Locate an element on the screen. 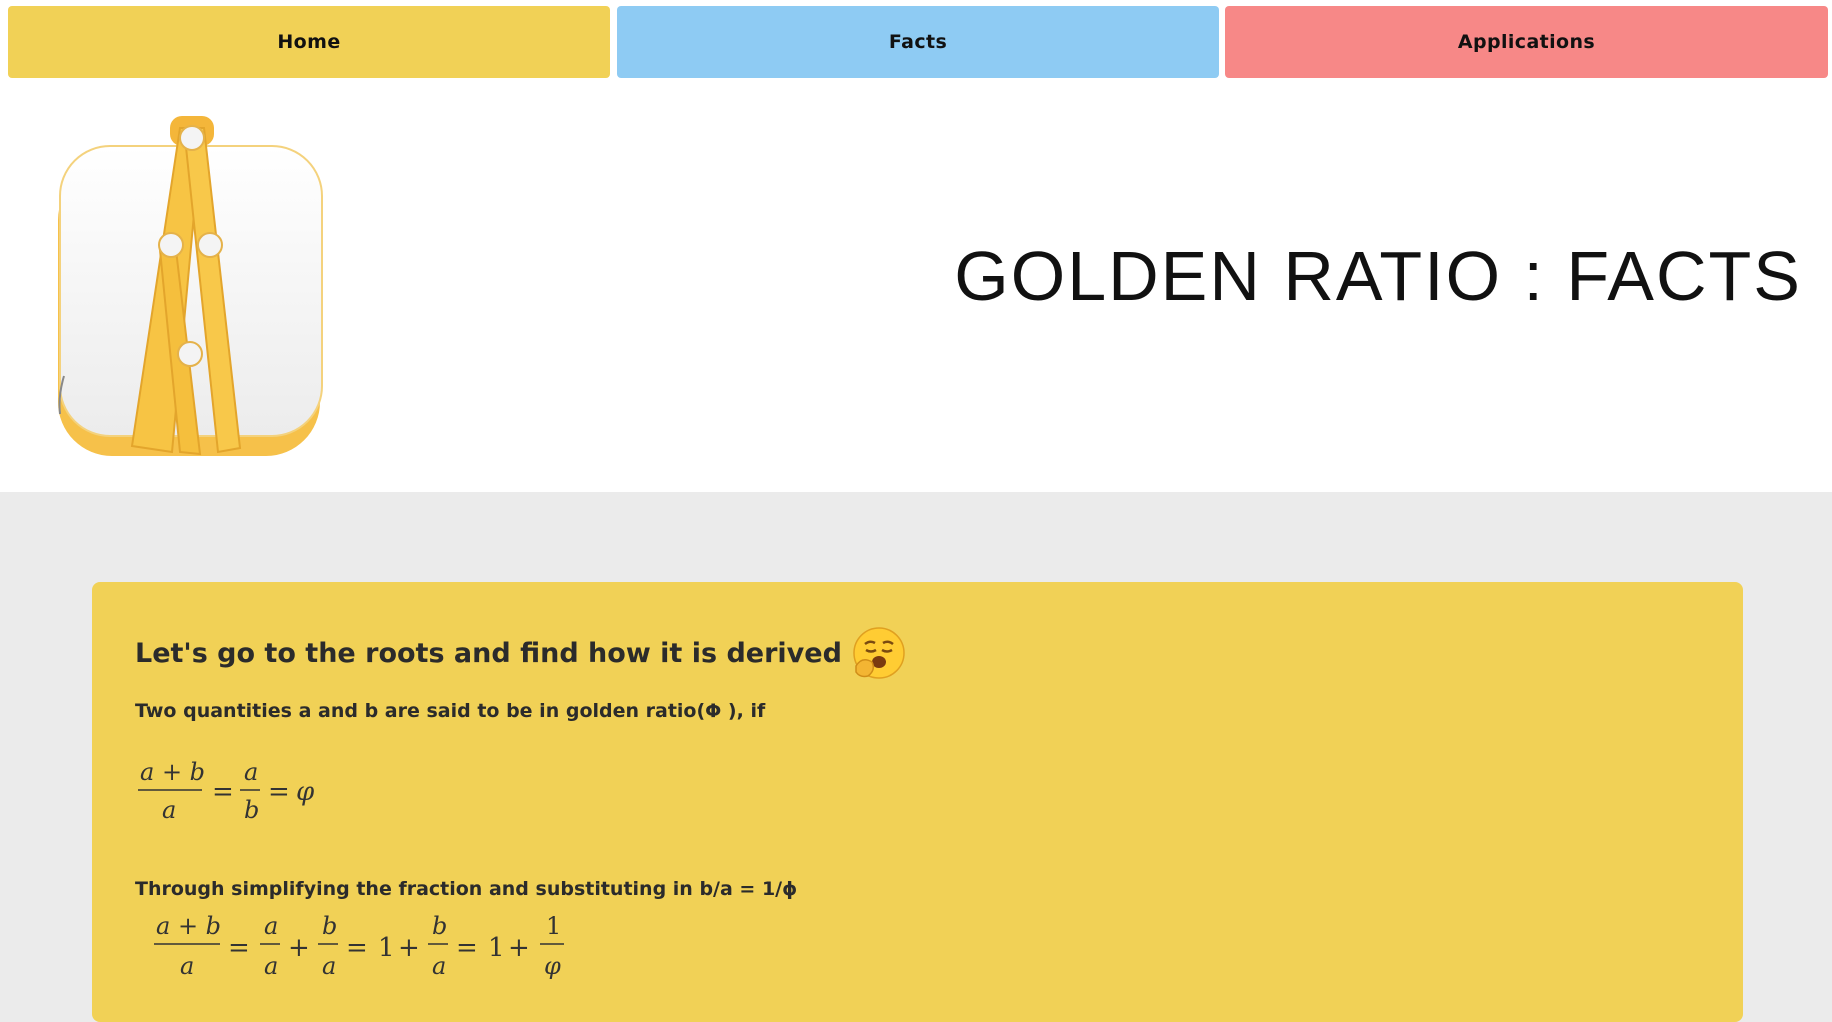 This screenshot has height=1022, width=1832. eq2-numerator-4: b is located at coordinates (439, 926).